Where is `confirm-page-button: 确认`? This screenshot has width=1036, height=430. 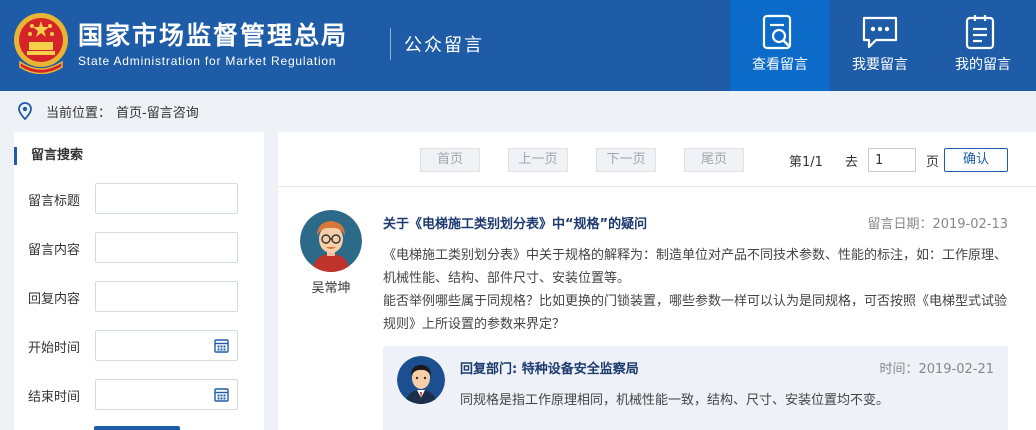
confirm-page-button: 确认 is located at coordinates (976, 160).